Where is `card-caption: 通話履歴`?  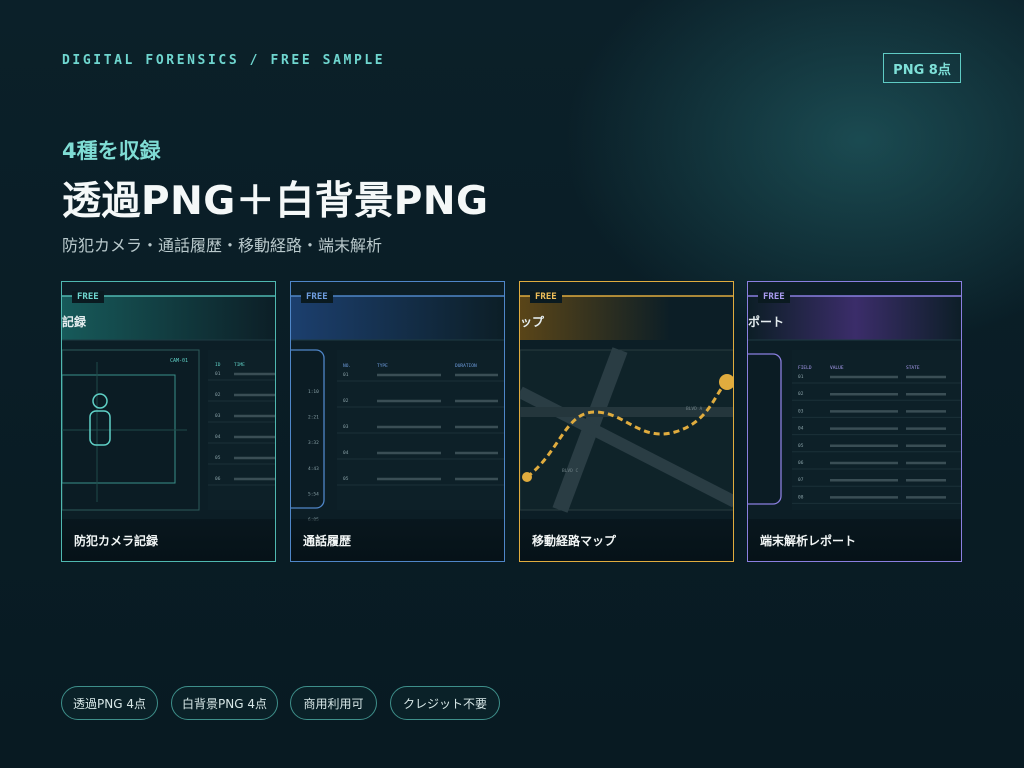
card-caption: 通話履歴 is located at coordinates (397, 540).